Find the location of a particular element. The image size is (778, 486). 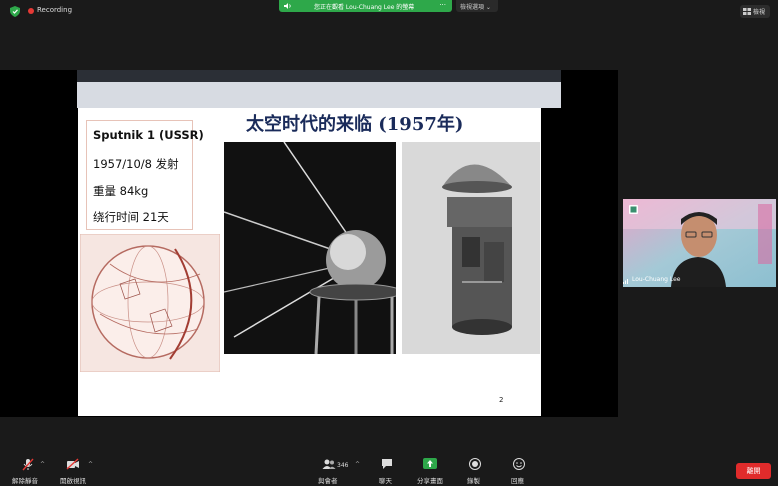

unmute-label: 解除靜音 is located at coordinates (25, 481).